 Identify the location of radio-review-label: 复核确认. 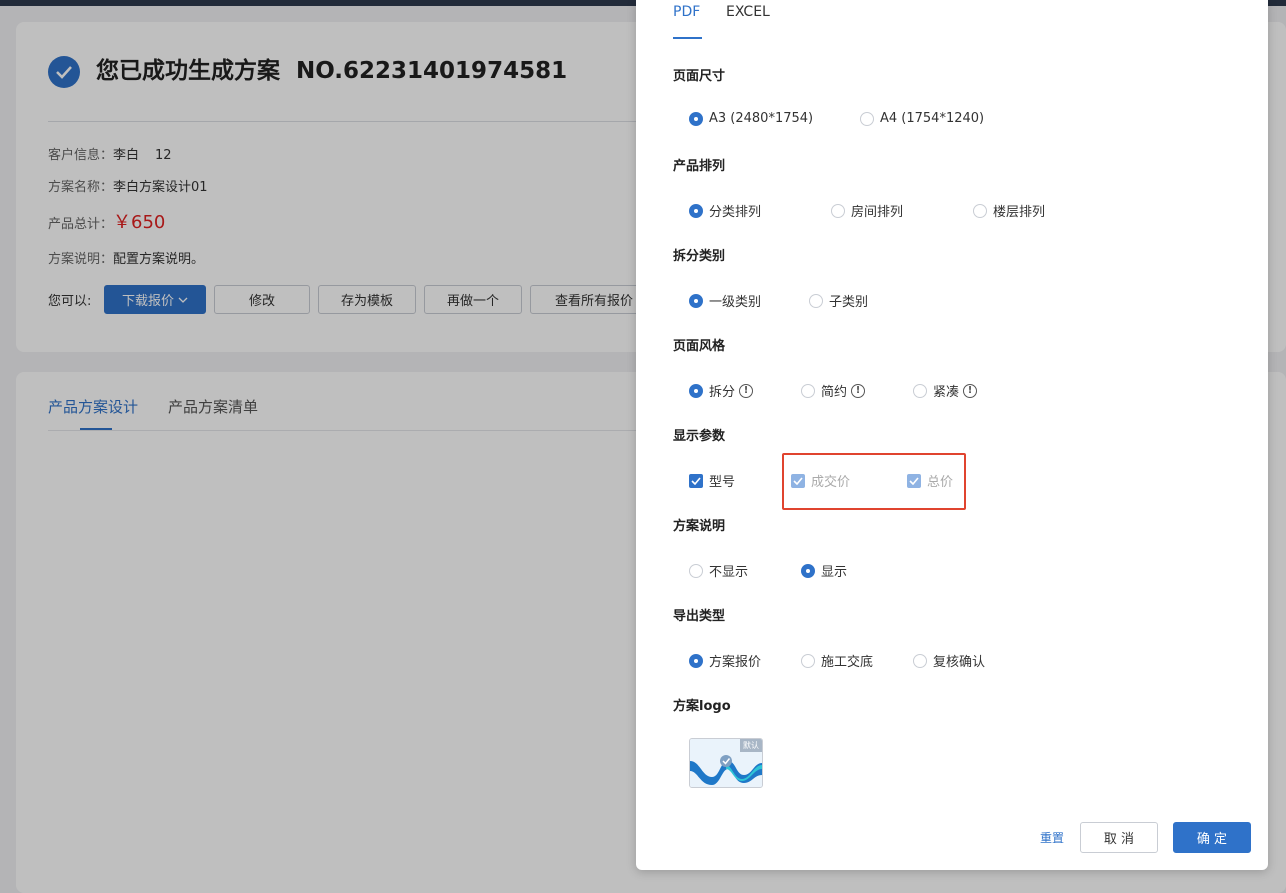
(959, 662).